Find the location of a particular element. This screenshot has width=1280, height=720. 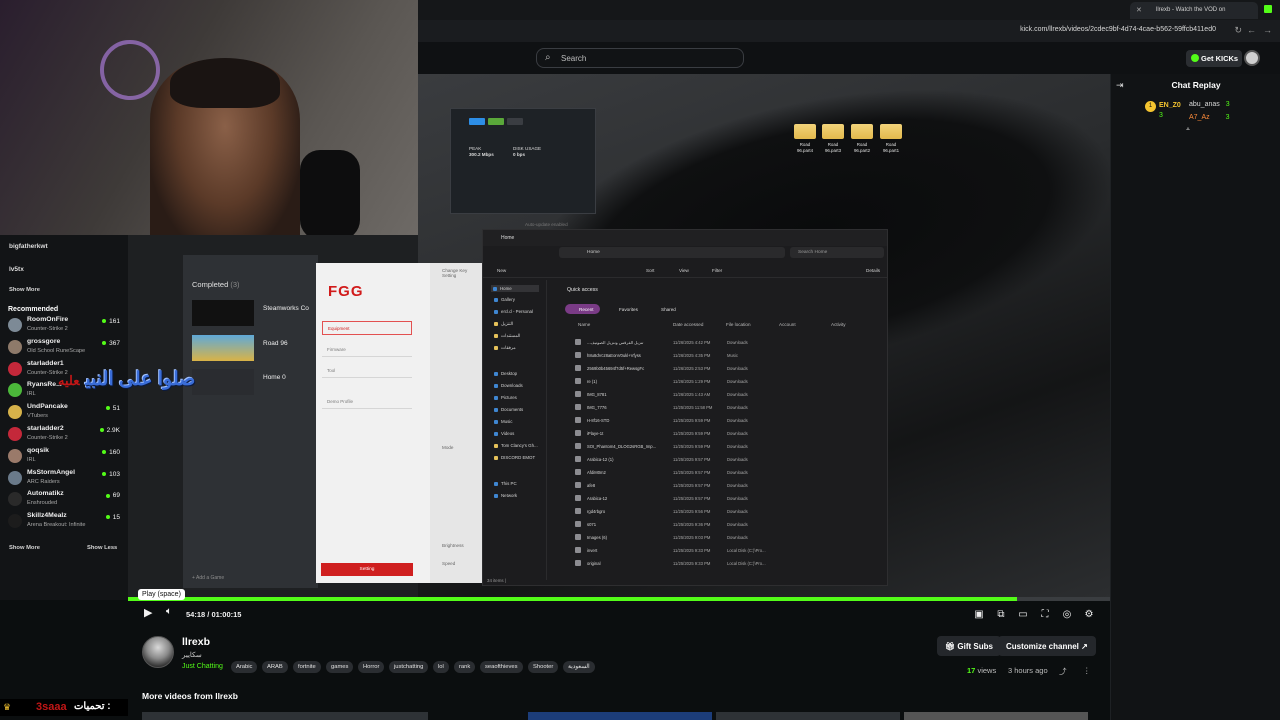

viewer-count: 367 is located at coordinates (111, 343).